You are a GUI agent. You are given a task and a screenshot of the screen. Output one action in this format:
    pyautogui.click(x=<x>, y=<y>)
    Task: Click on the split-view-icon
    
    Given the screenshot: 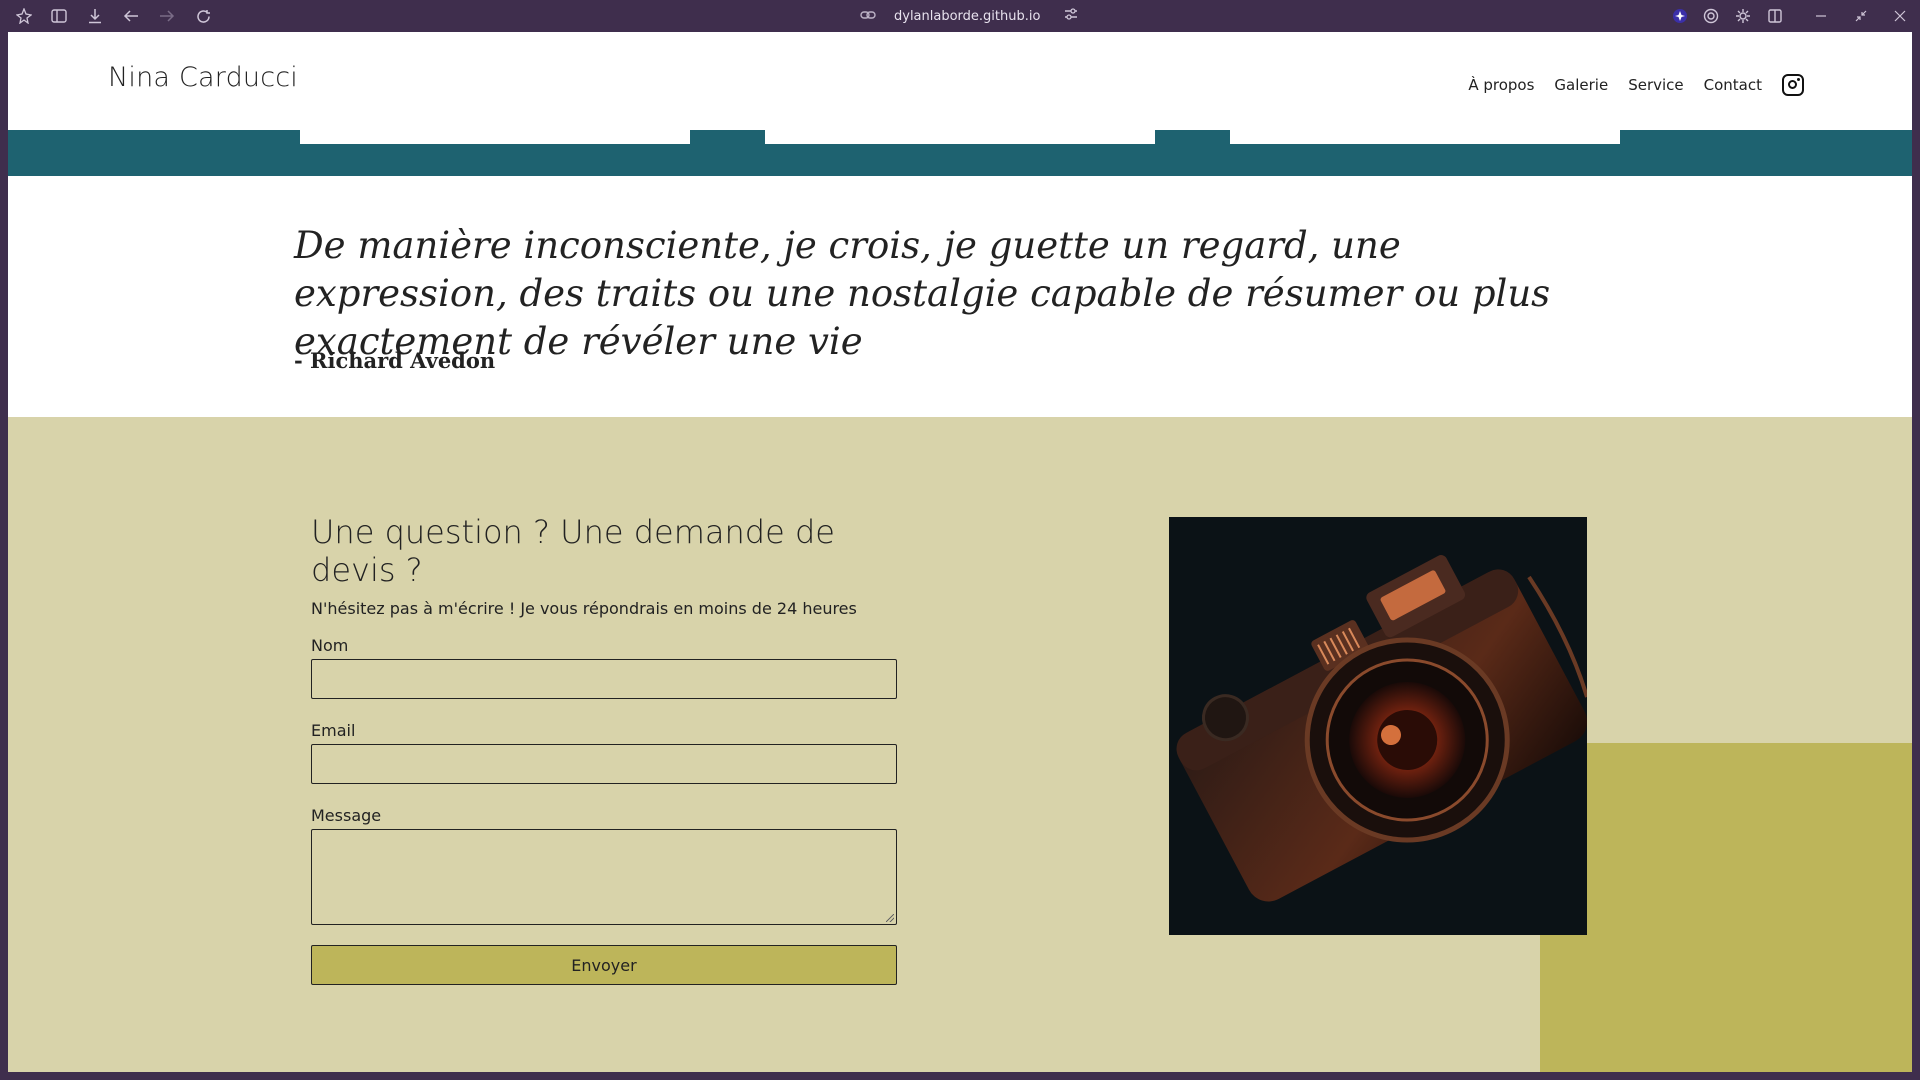 What is the action you would take?
    pyautogui.click(x=1775, y=16)
    